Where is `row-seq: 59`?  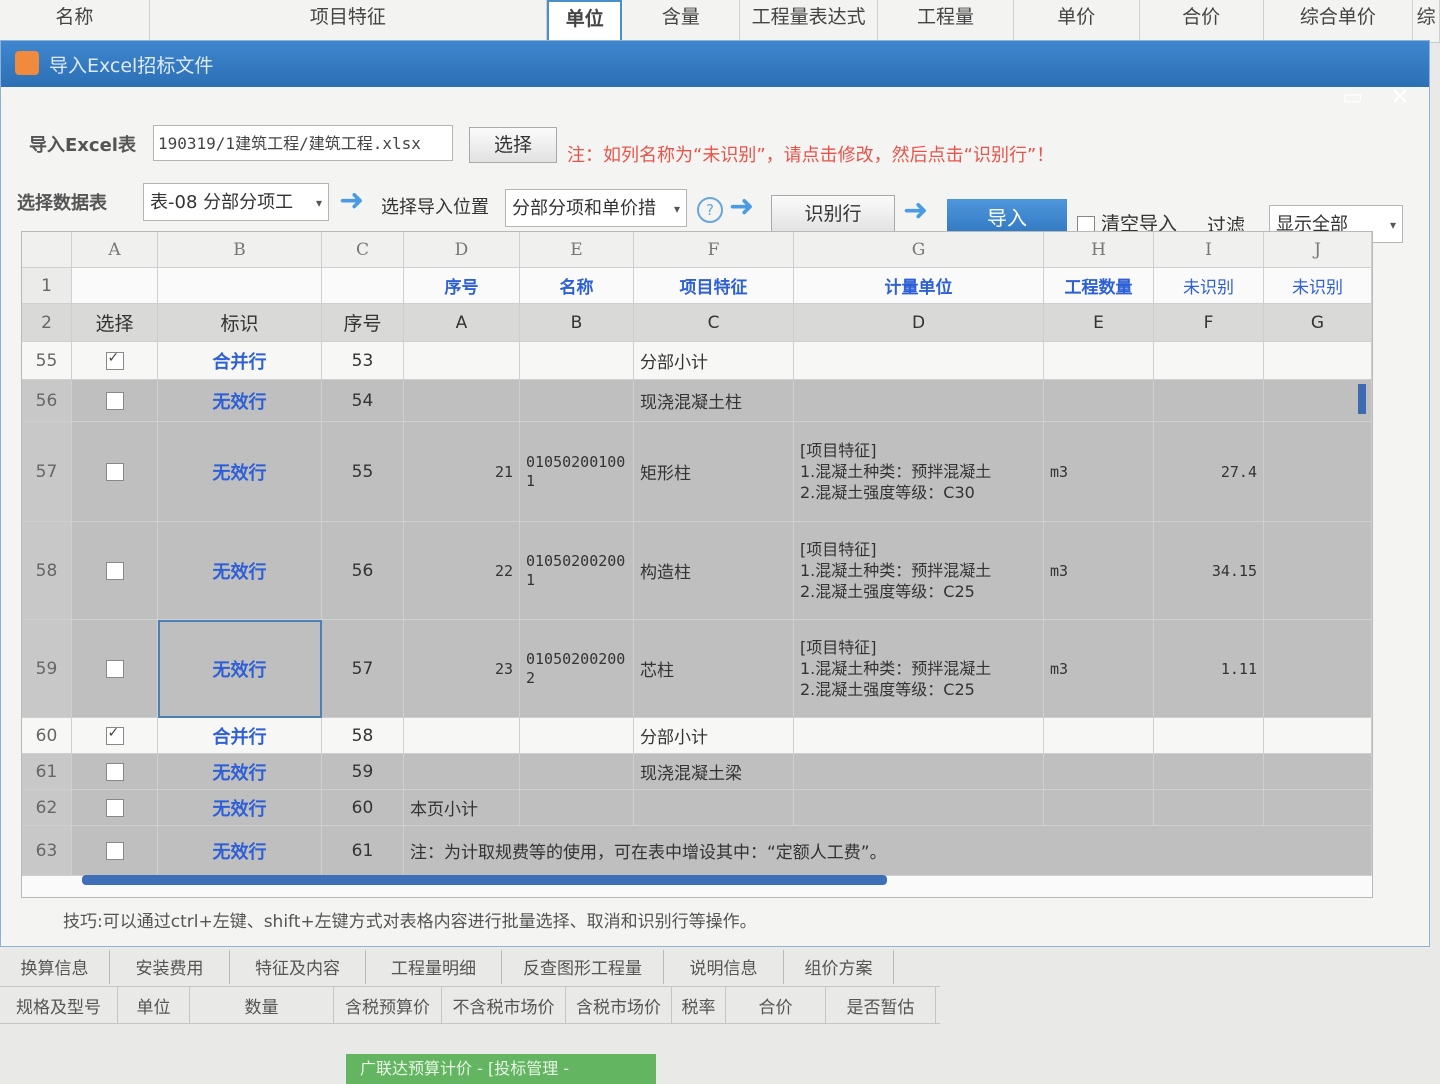
row-seq: 59 is located at coordinates (363, 772).